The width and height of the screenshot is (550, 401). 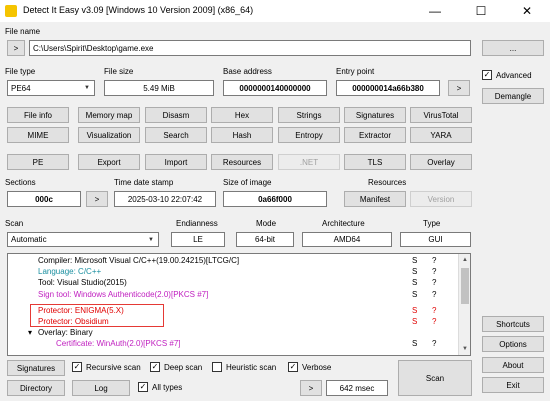 What do you see at coordinates (357, 388) in the screenshot?
I see `elapsed-time-field: 642 msec` at bounding box center [357, 388].